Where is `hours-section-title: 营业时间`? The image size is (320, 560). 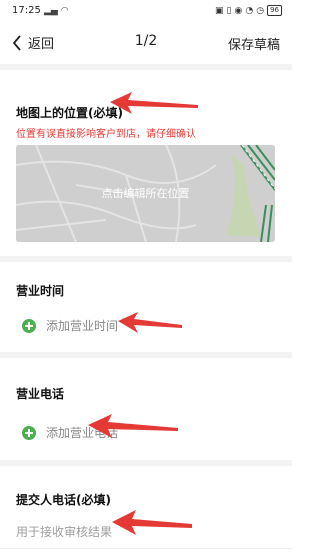
hours-section-title: 营业时间 is located at coordinates (40, 291).